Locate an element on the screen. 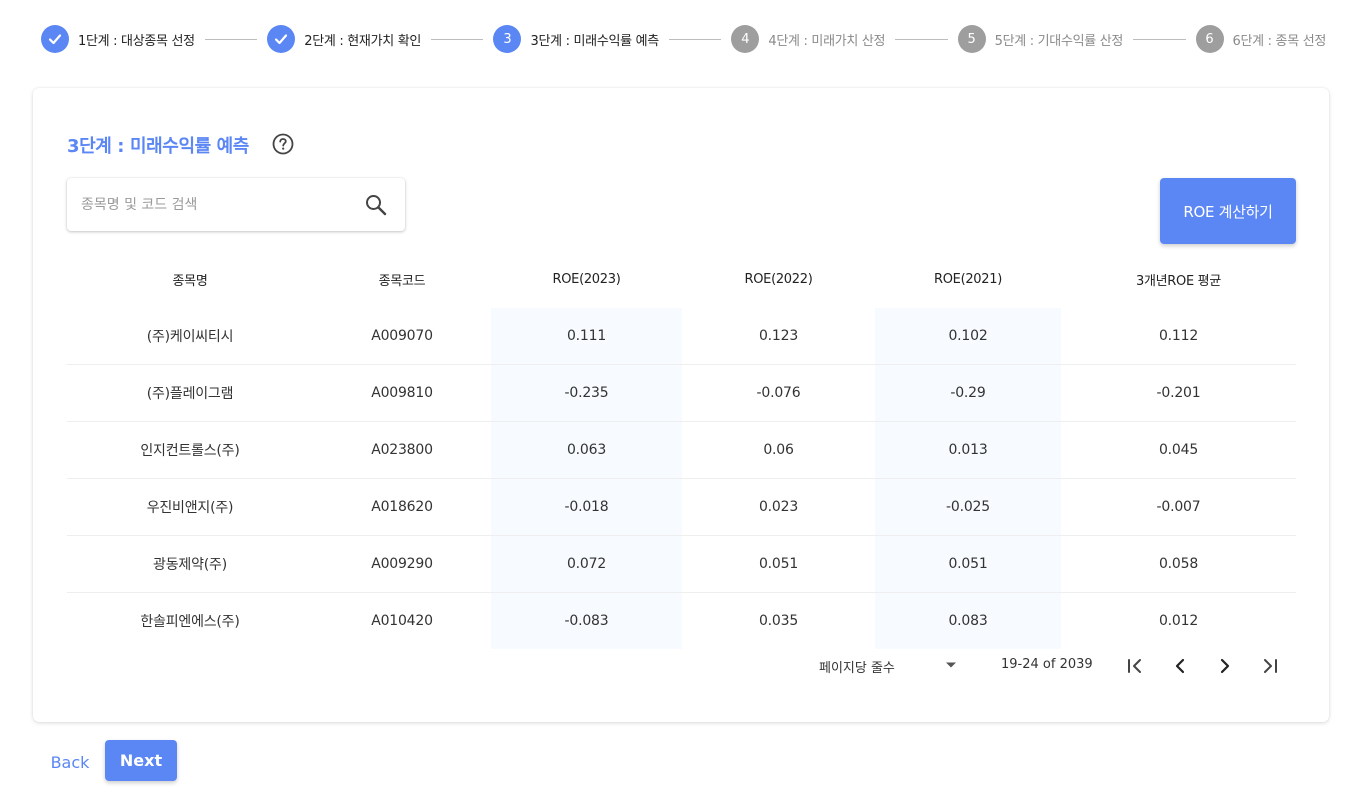 The image size is (1361, 791). roe-2023-cell: 0.111 is located at coordinates (586, 336).